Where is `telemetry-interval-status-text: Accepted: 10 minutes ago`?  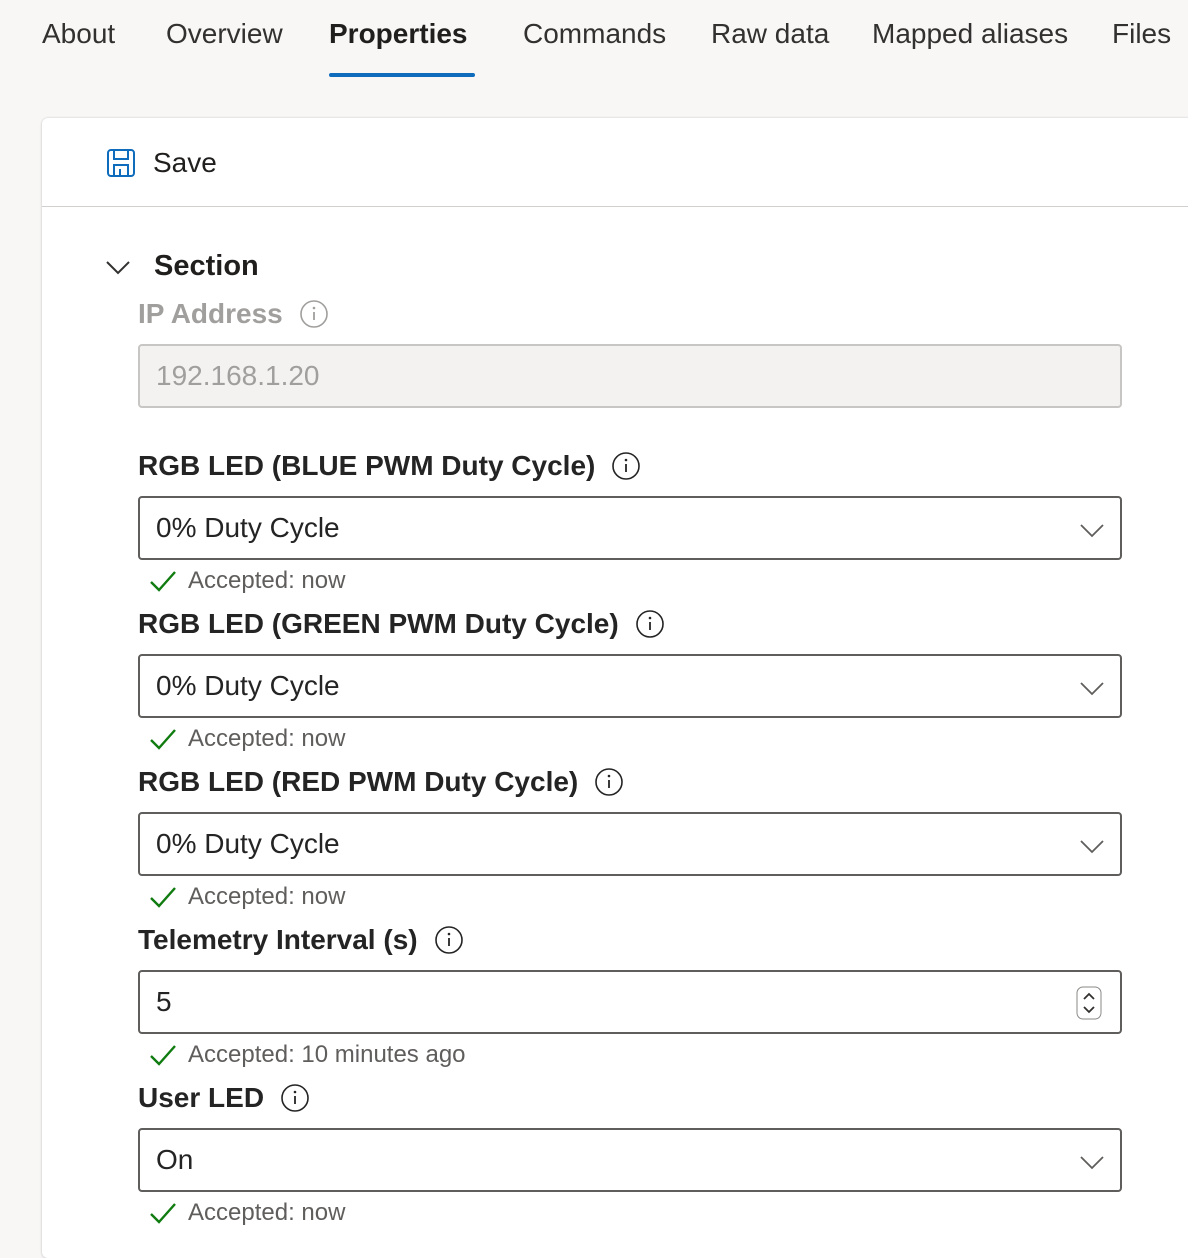 telemetry-interval-status-text: Accepted: 10 minutes ago is located at coordinates (327, 1054).